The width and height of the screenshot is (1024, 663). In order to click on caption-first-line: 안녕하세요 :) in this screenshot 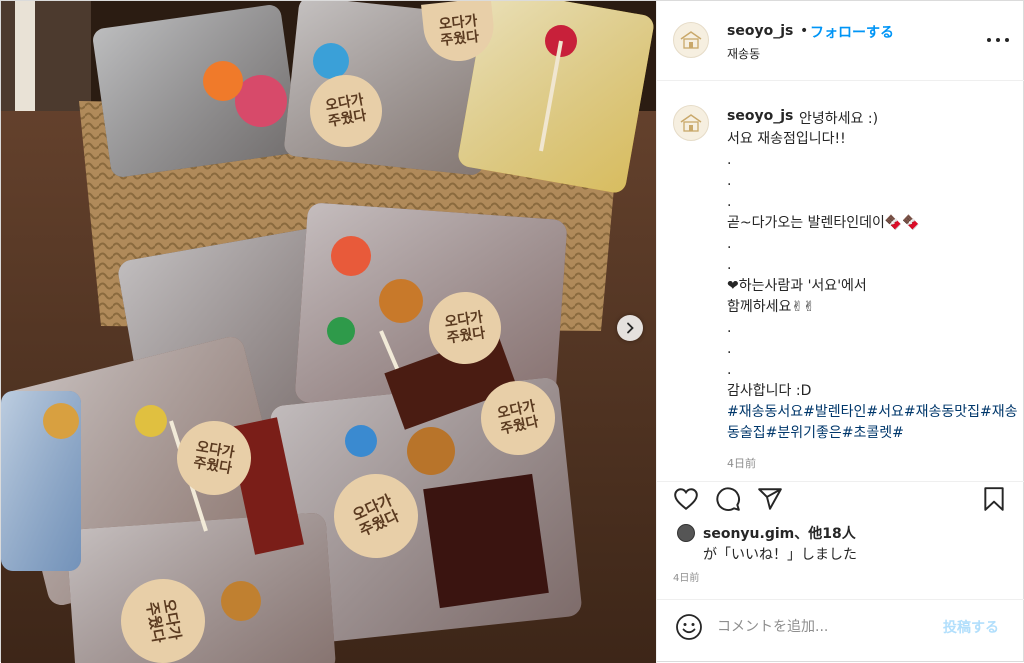, I will do `click(839, 119)`.